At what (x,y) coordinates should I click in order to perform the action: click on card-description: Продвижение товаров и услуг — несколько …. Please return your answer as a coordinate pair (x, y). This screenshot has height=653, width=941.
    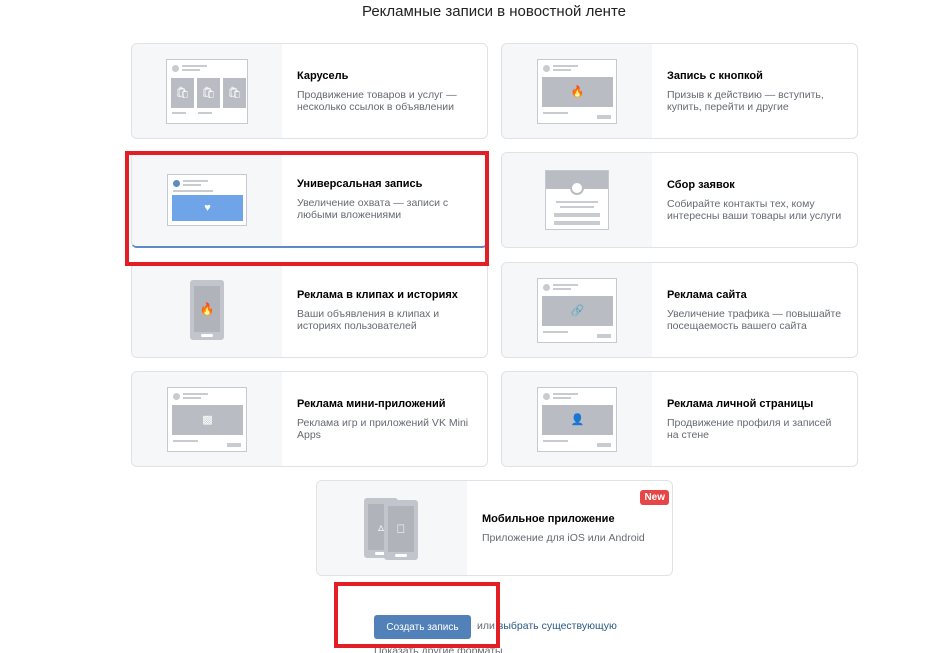
    Looking at the image, I should click on (377, 100).